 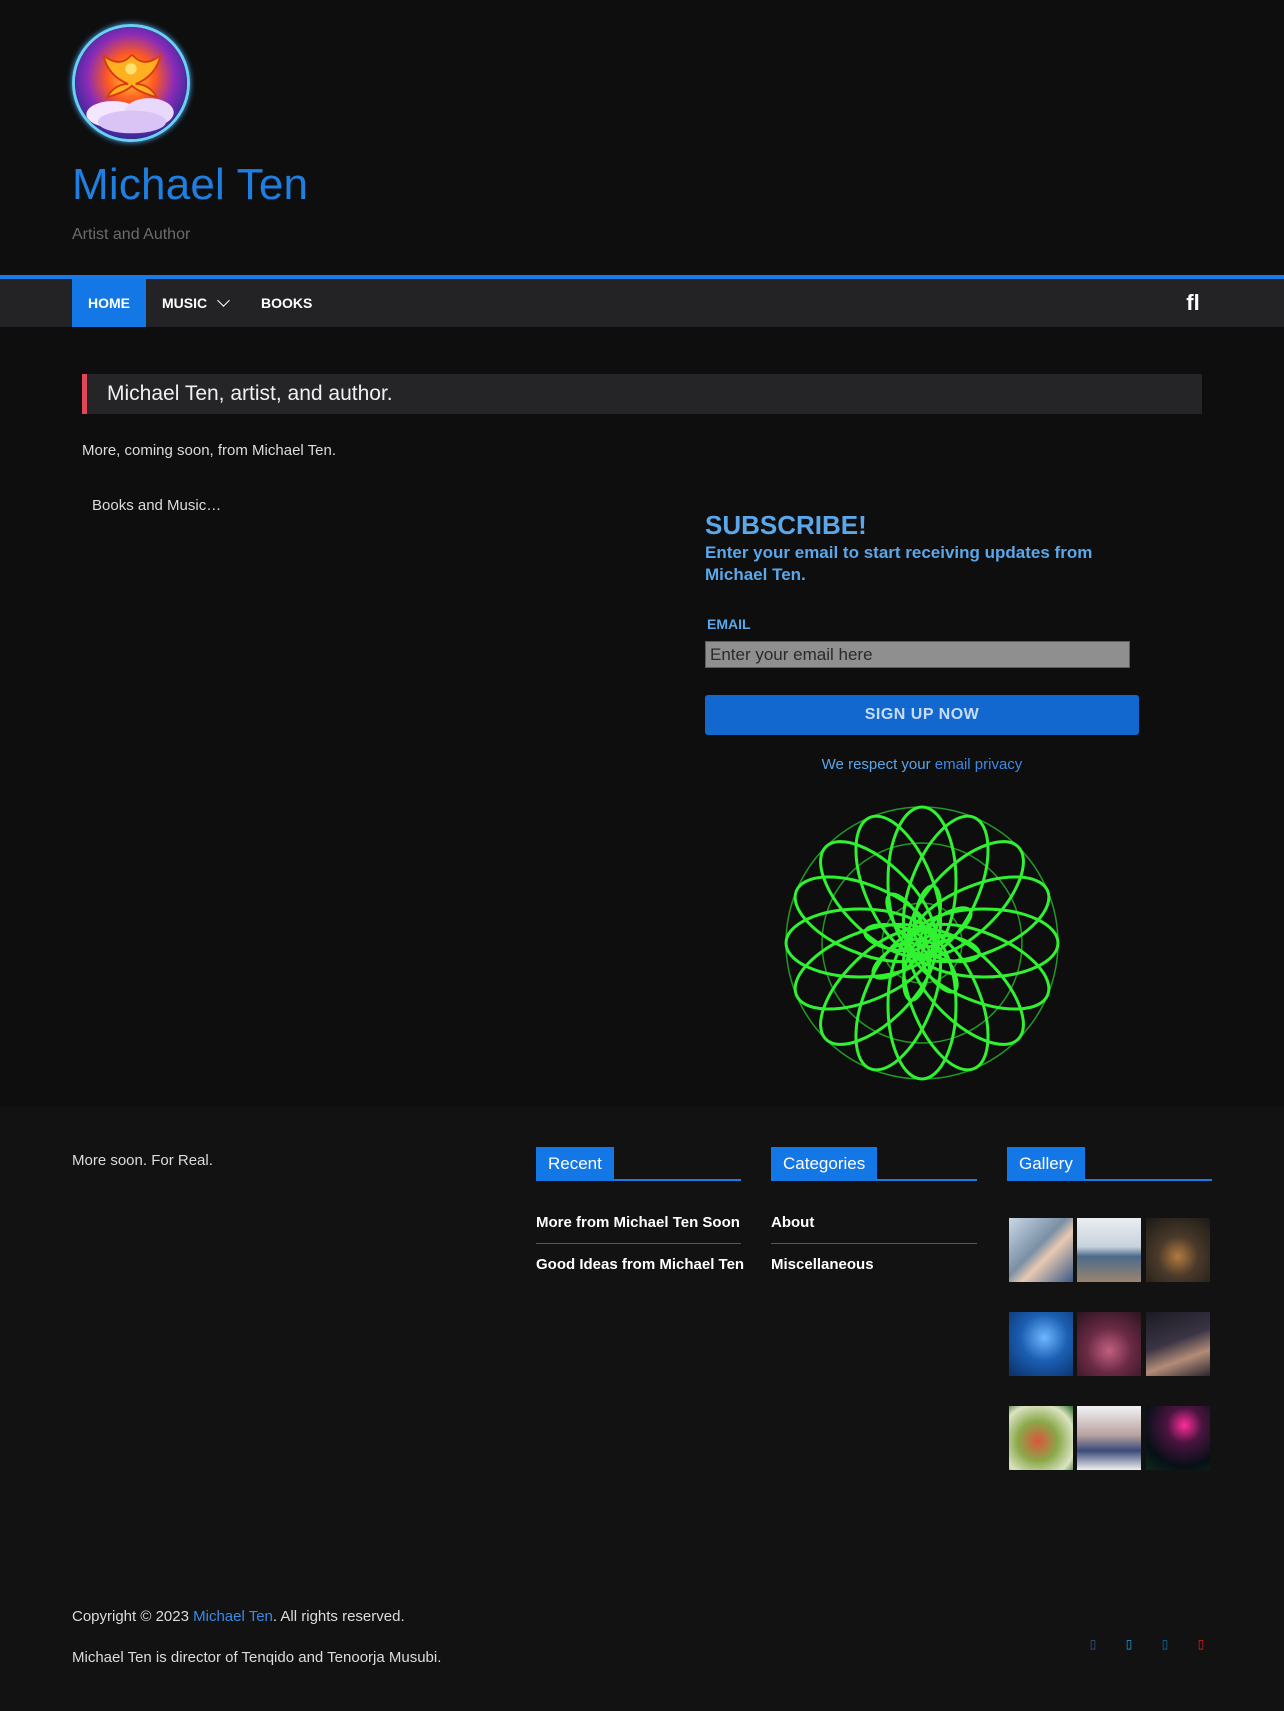 What do you see at coordinates (223, 300) in the screenshot?
I see `chevron-down-icon` at bounding box center [223, 300].